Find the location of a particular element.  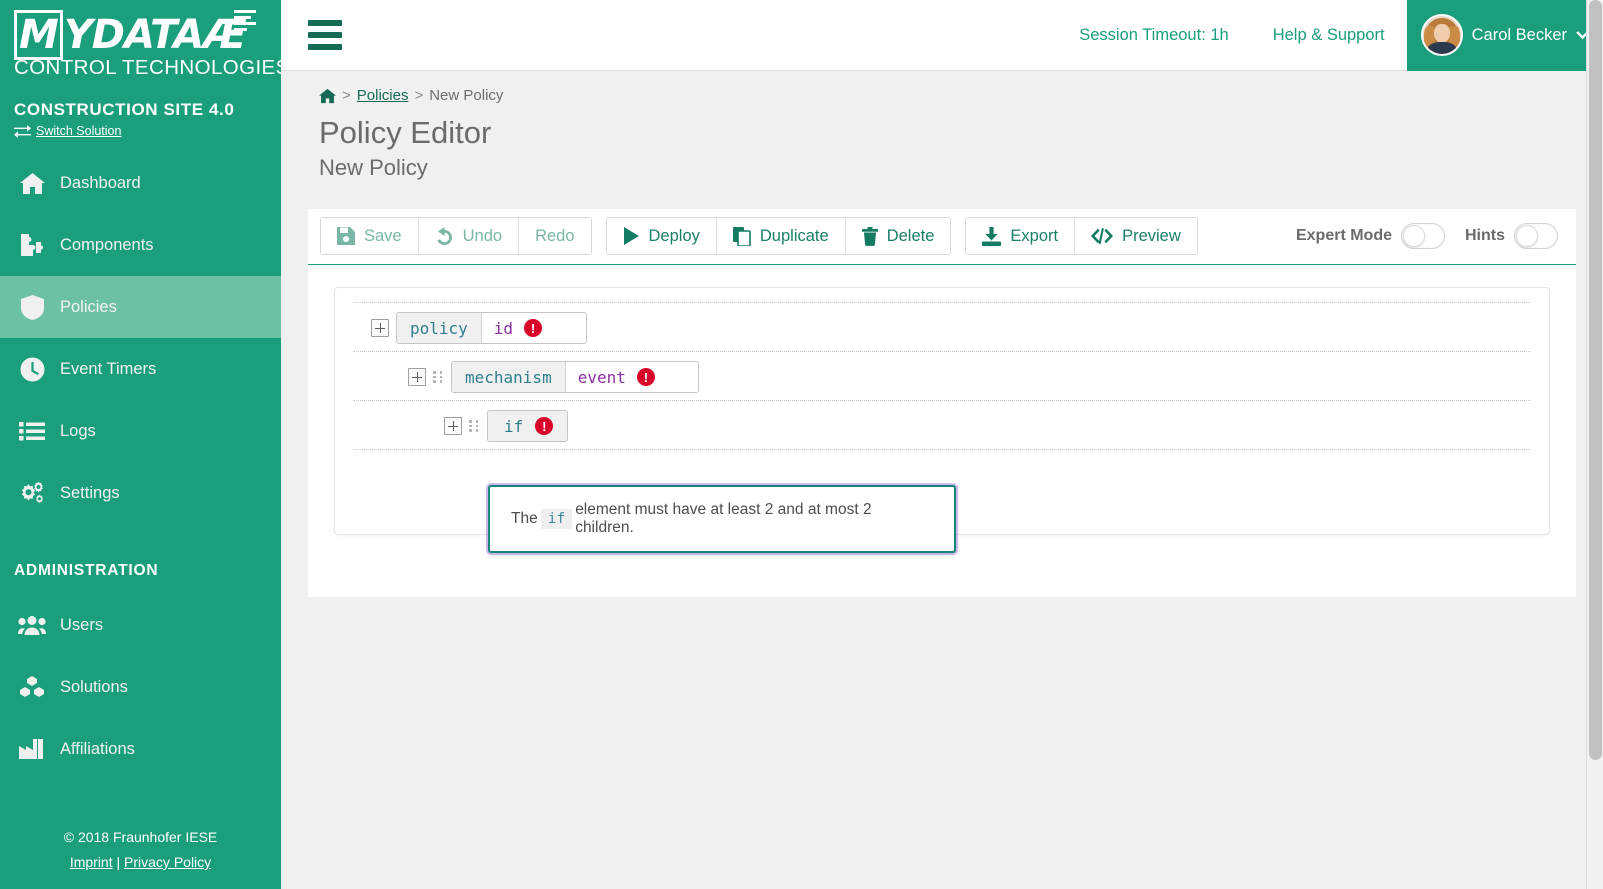

page-subtitle: New Policy is located at coordinates (373, 167).